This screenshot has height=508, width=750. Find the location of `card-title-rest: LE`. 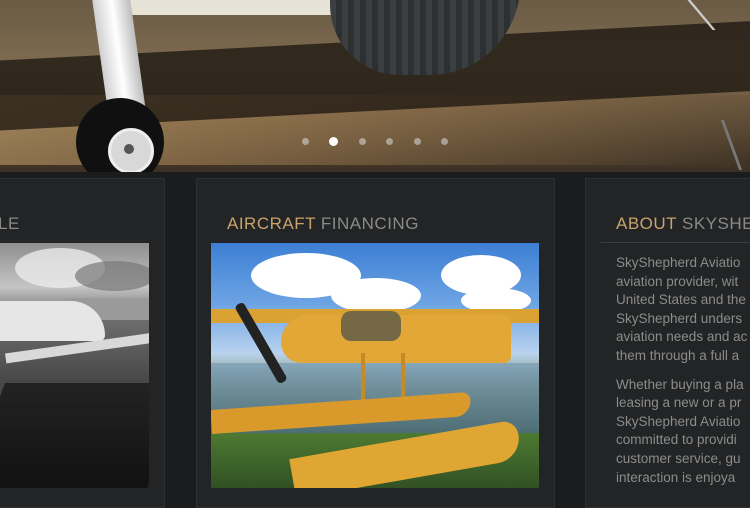

card-title-rest: LE is located at coordinates (10, 223).